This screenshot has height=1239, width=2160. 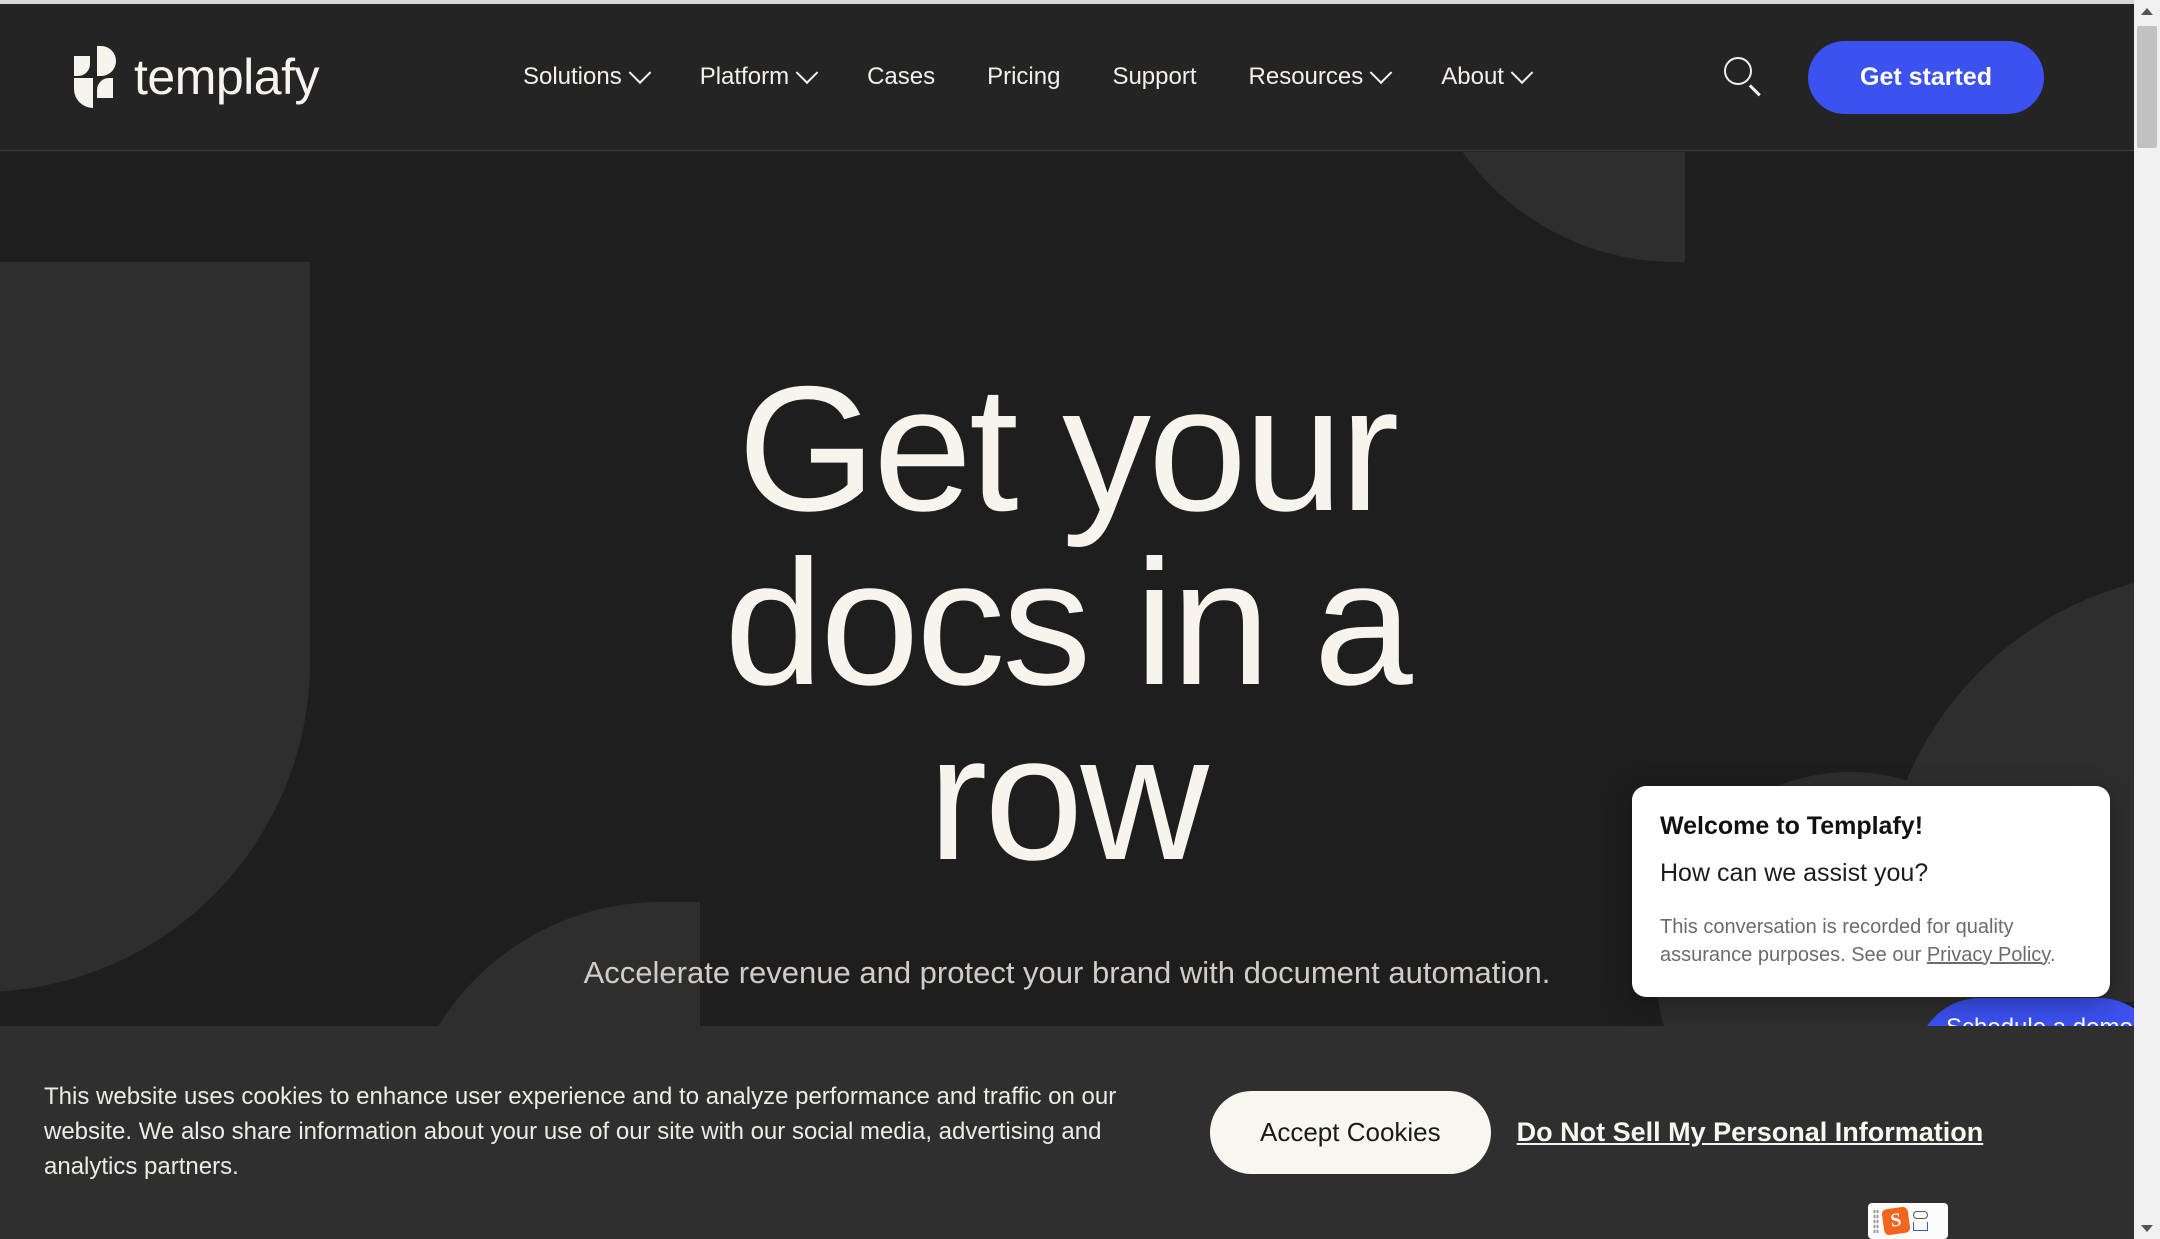 I want to click on search-icon, so click(x=1744, y=77).